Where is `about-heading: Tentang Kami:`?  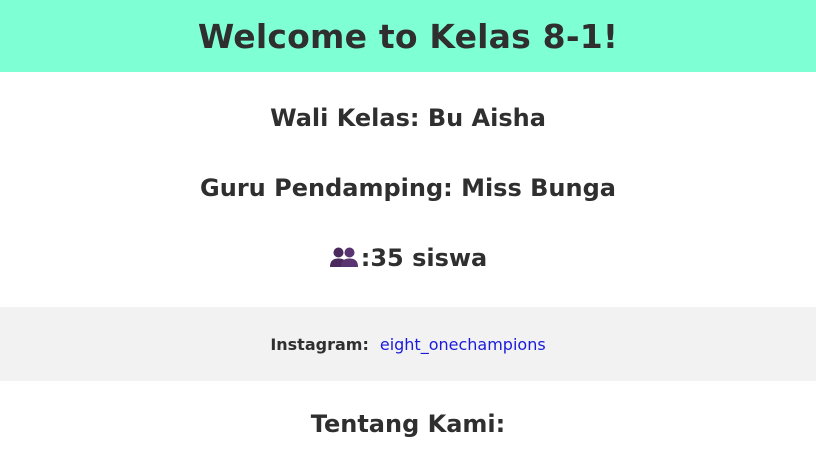
about-heading: Tentang Kami: is located at coordinates (408, 424).